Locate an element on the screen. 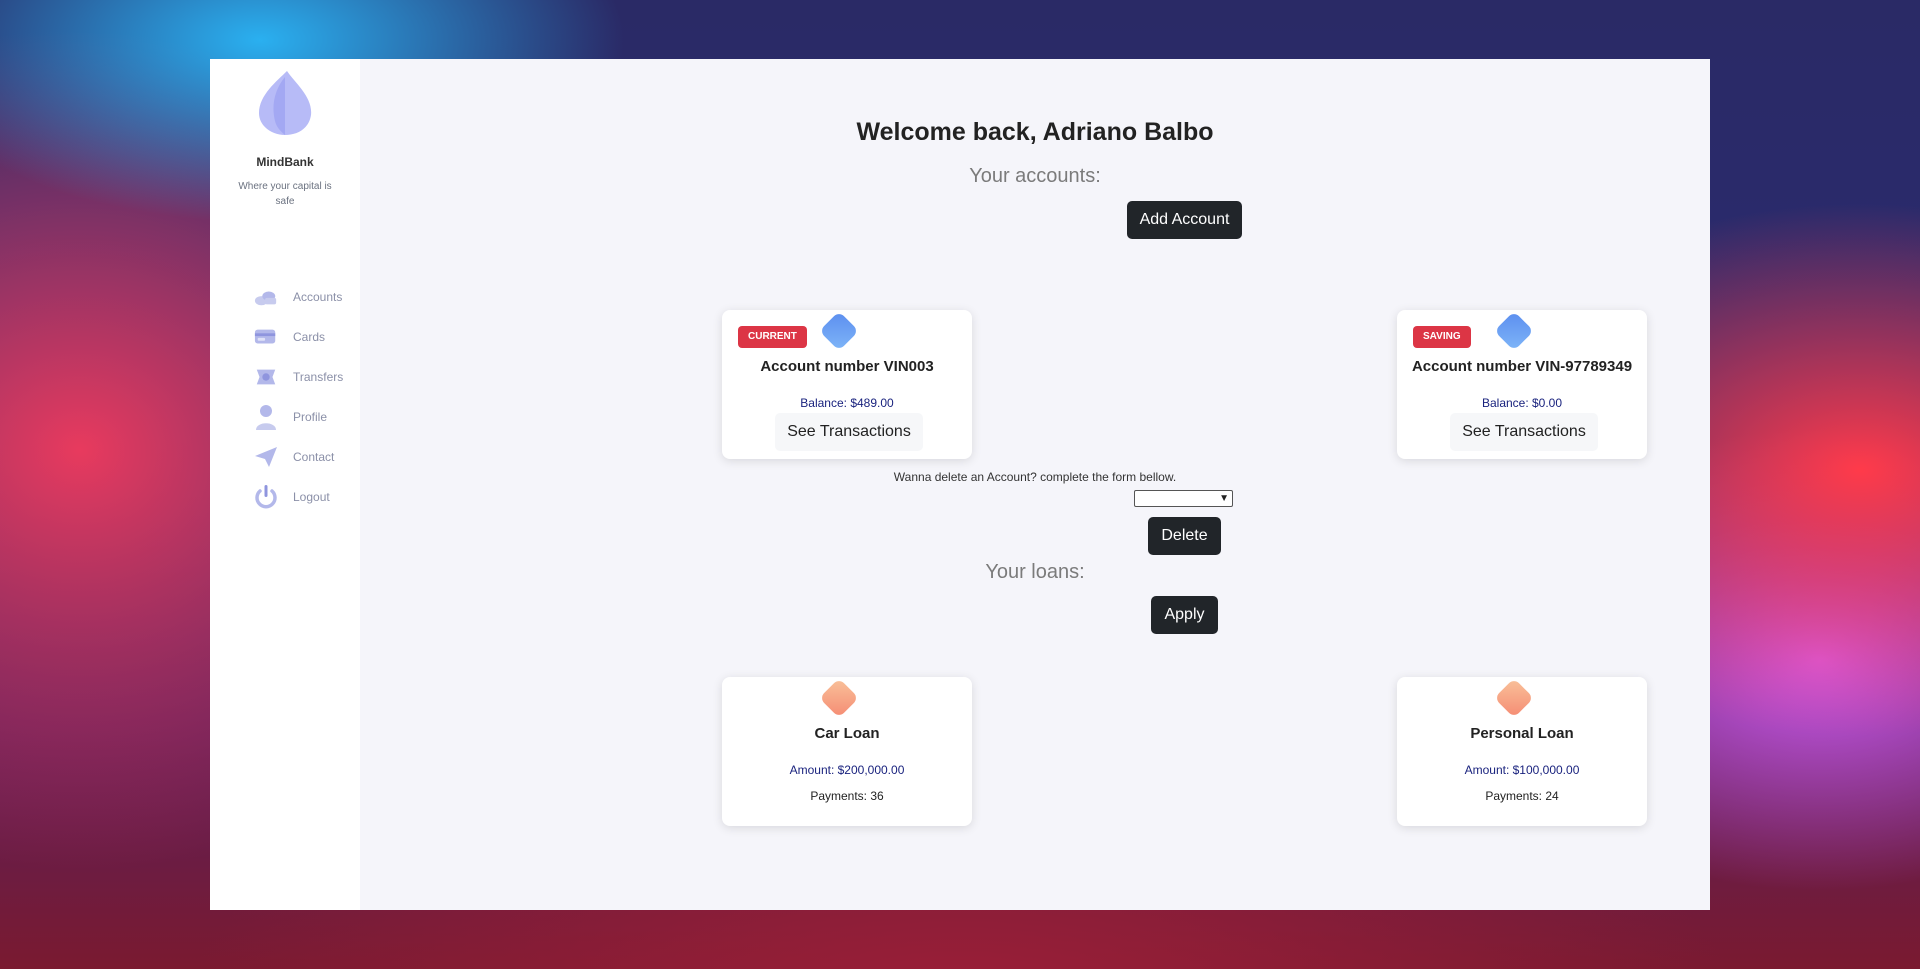 The width and height of the screenshot is (1920, 969). account-balance: Balance: $0.00 is located at coordinates (1522, 403).